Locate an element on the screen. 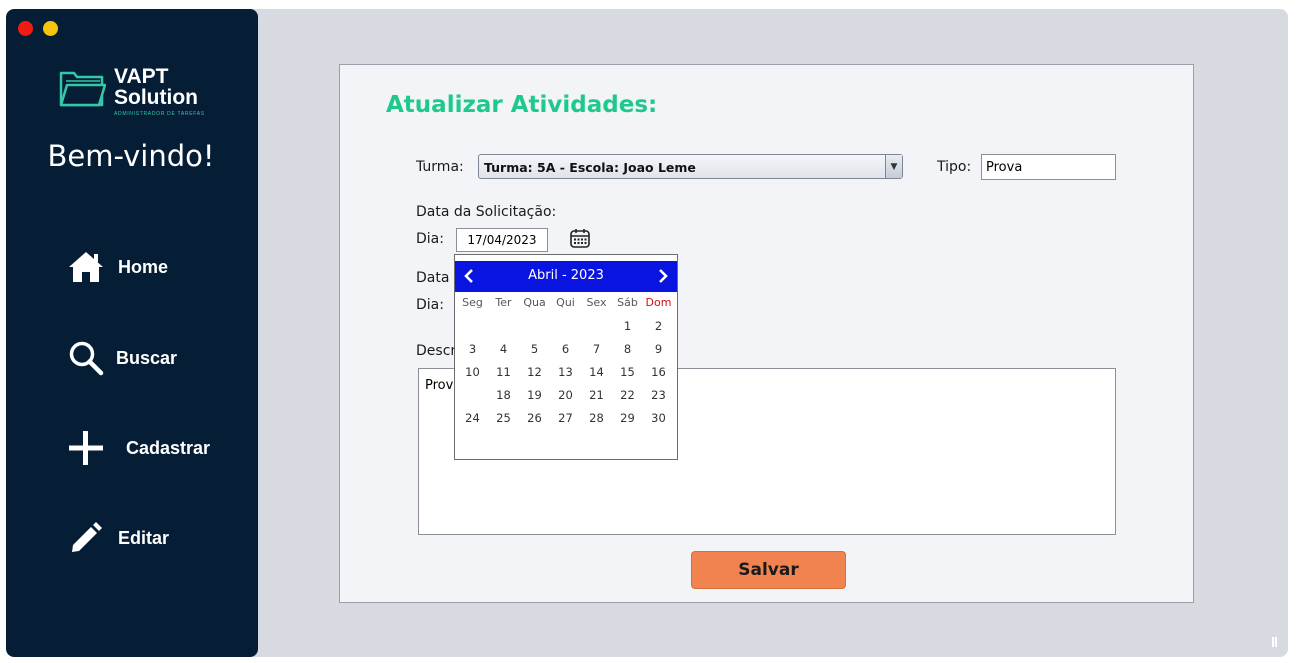  calendar-day-label: 4 is located at coordinates (503, 349).